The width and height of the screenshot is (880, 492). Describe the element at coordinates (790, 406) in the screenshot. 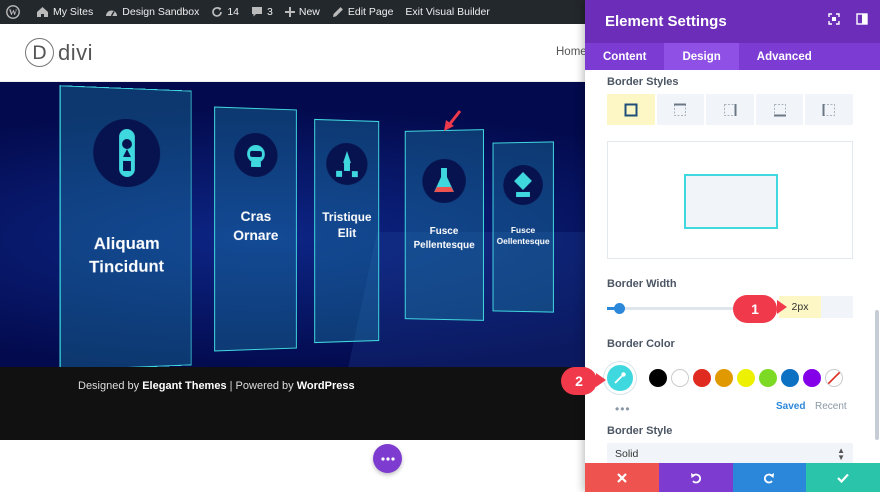

I see `saved-colors-tab: Saved` at that location.